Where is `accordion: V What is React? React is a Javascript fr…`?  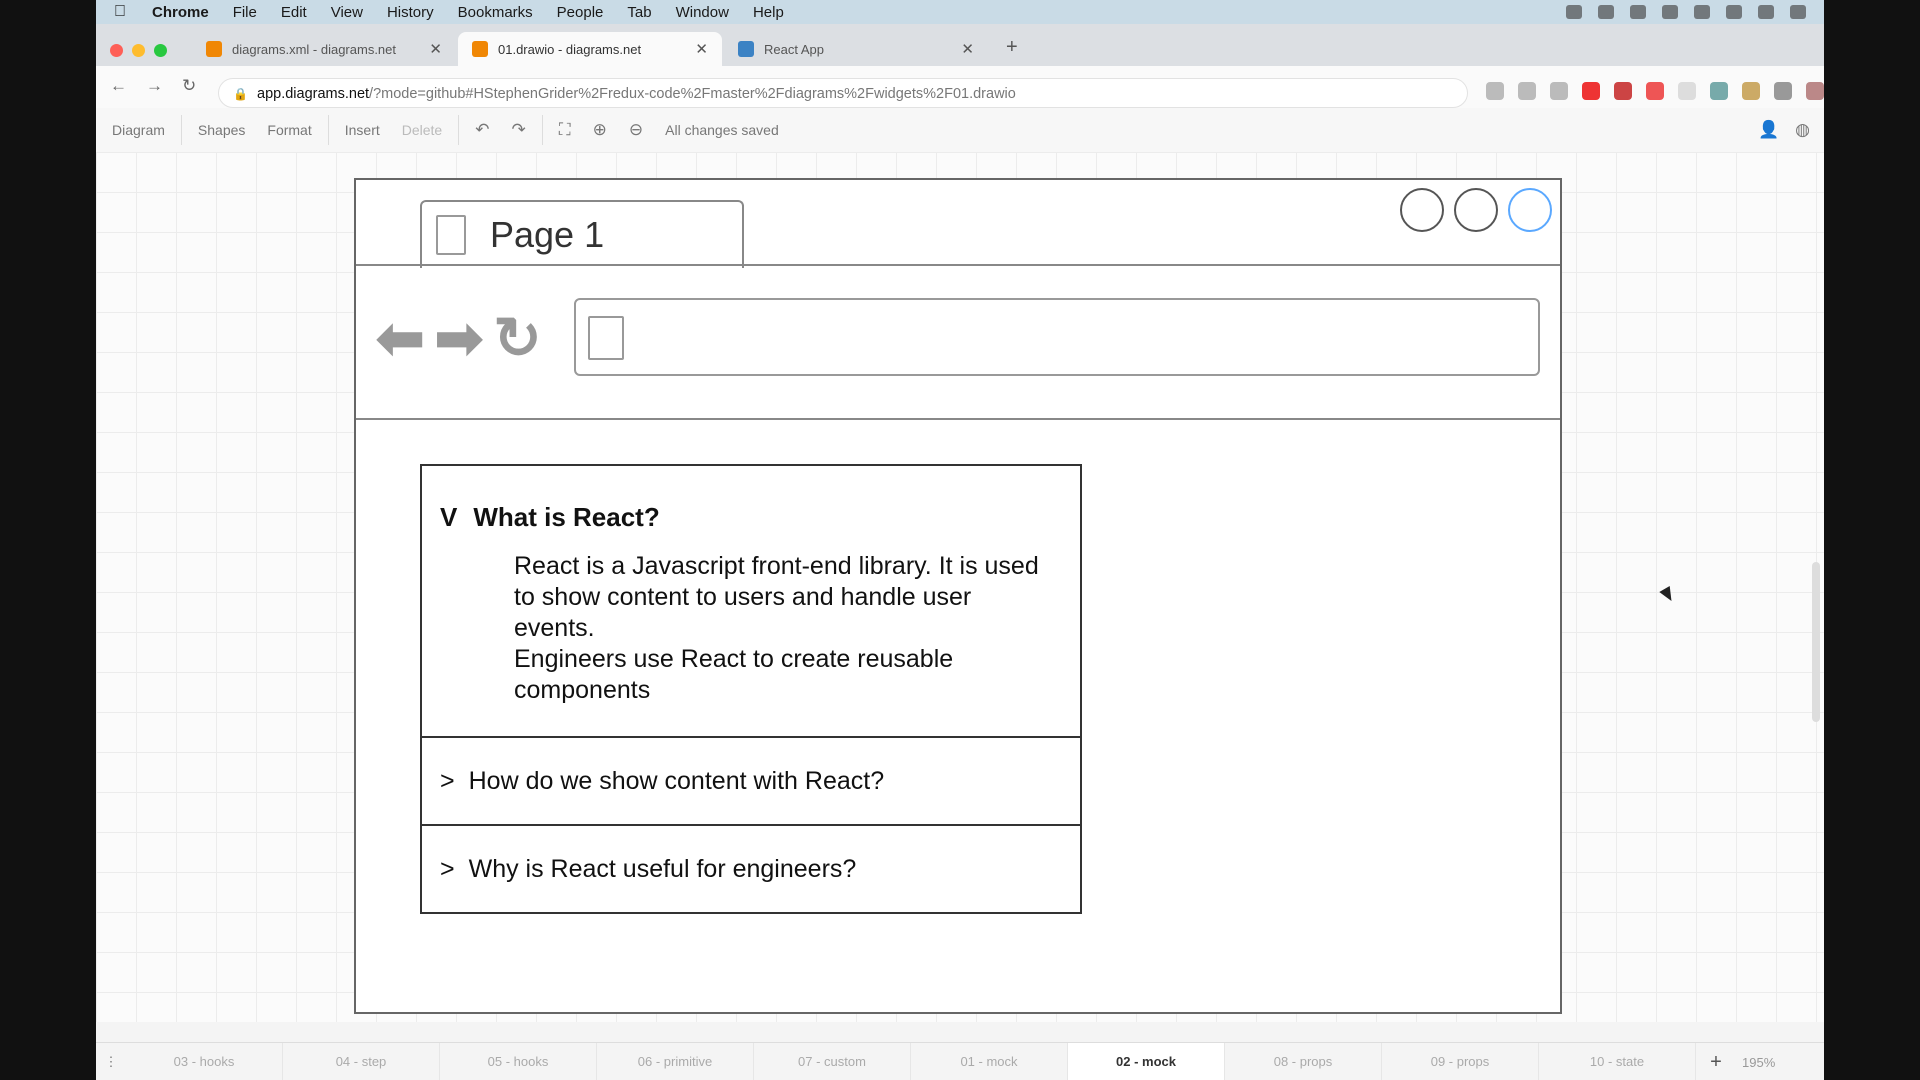 accordion: V What is React? React is a Javascript fr… is located at coordinates (751, 689).